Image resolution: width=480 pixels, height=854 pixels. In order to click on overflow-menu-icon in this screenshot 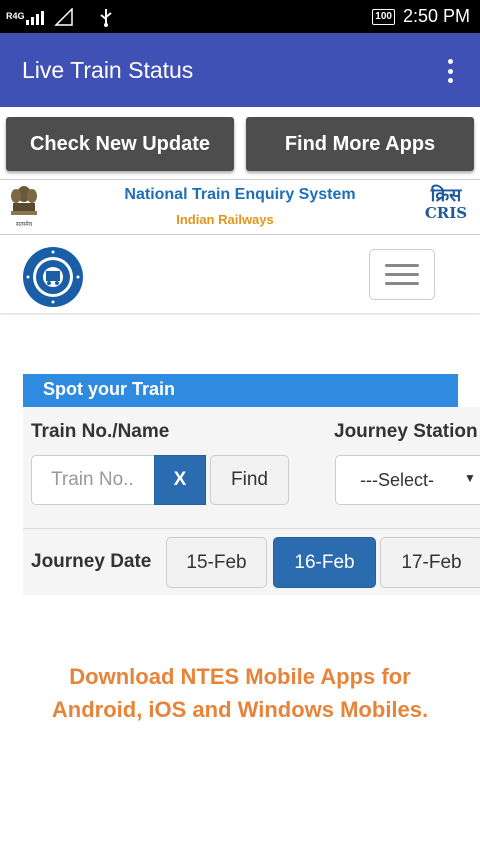, I will do `click(450, 71)`.